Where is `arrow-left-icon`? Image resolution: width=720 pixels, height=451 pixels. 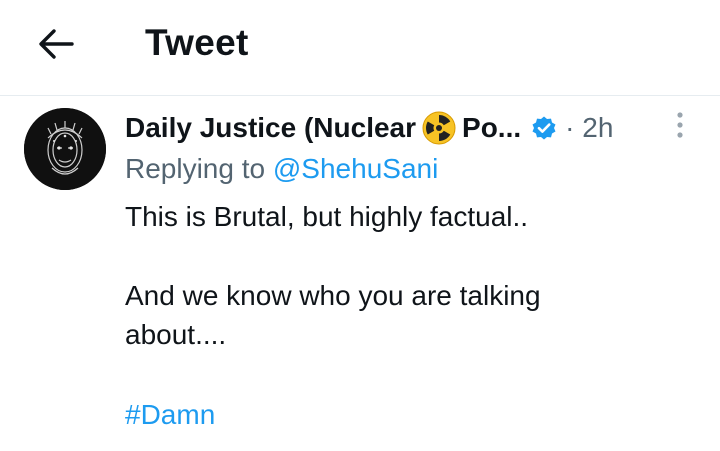
arrow-left-icon is located at coordinates (56, 44).